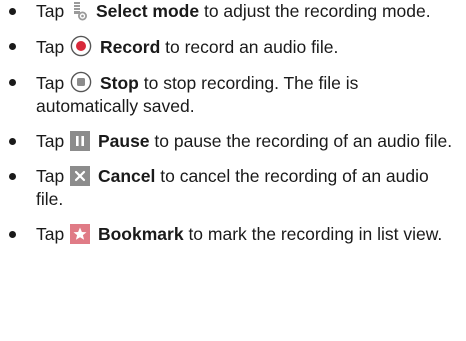  Describe the element at coordinates (123, 141) in the screenshot. I see `pause-keyword: Pause` at that location.